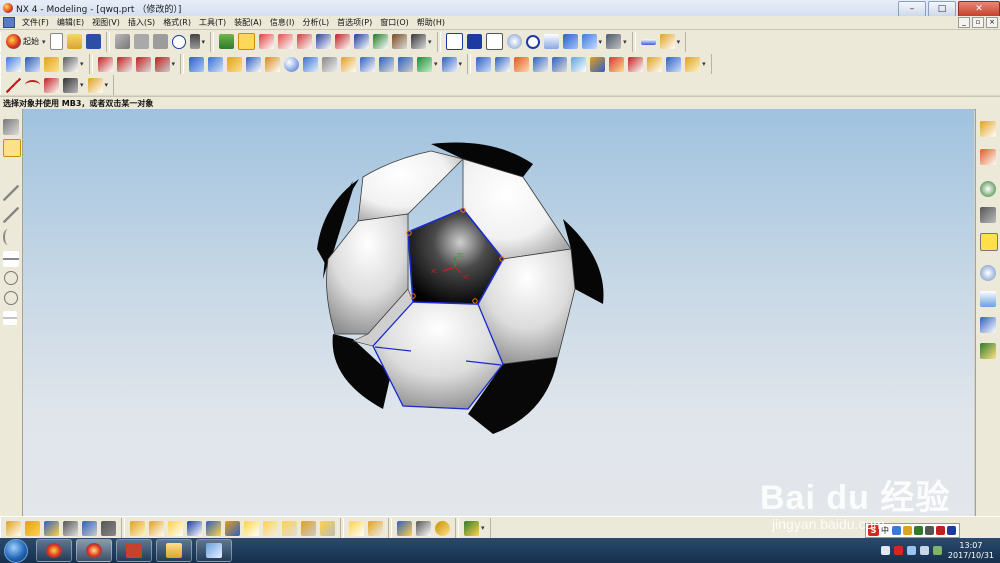 The height and width of the screenshot is (563, 1000). Describe the element at coordinates (674, 64) in the screenshot. I see `thicken-icon` at that location.